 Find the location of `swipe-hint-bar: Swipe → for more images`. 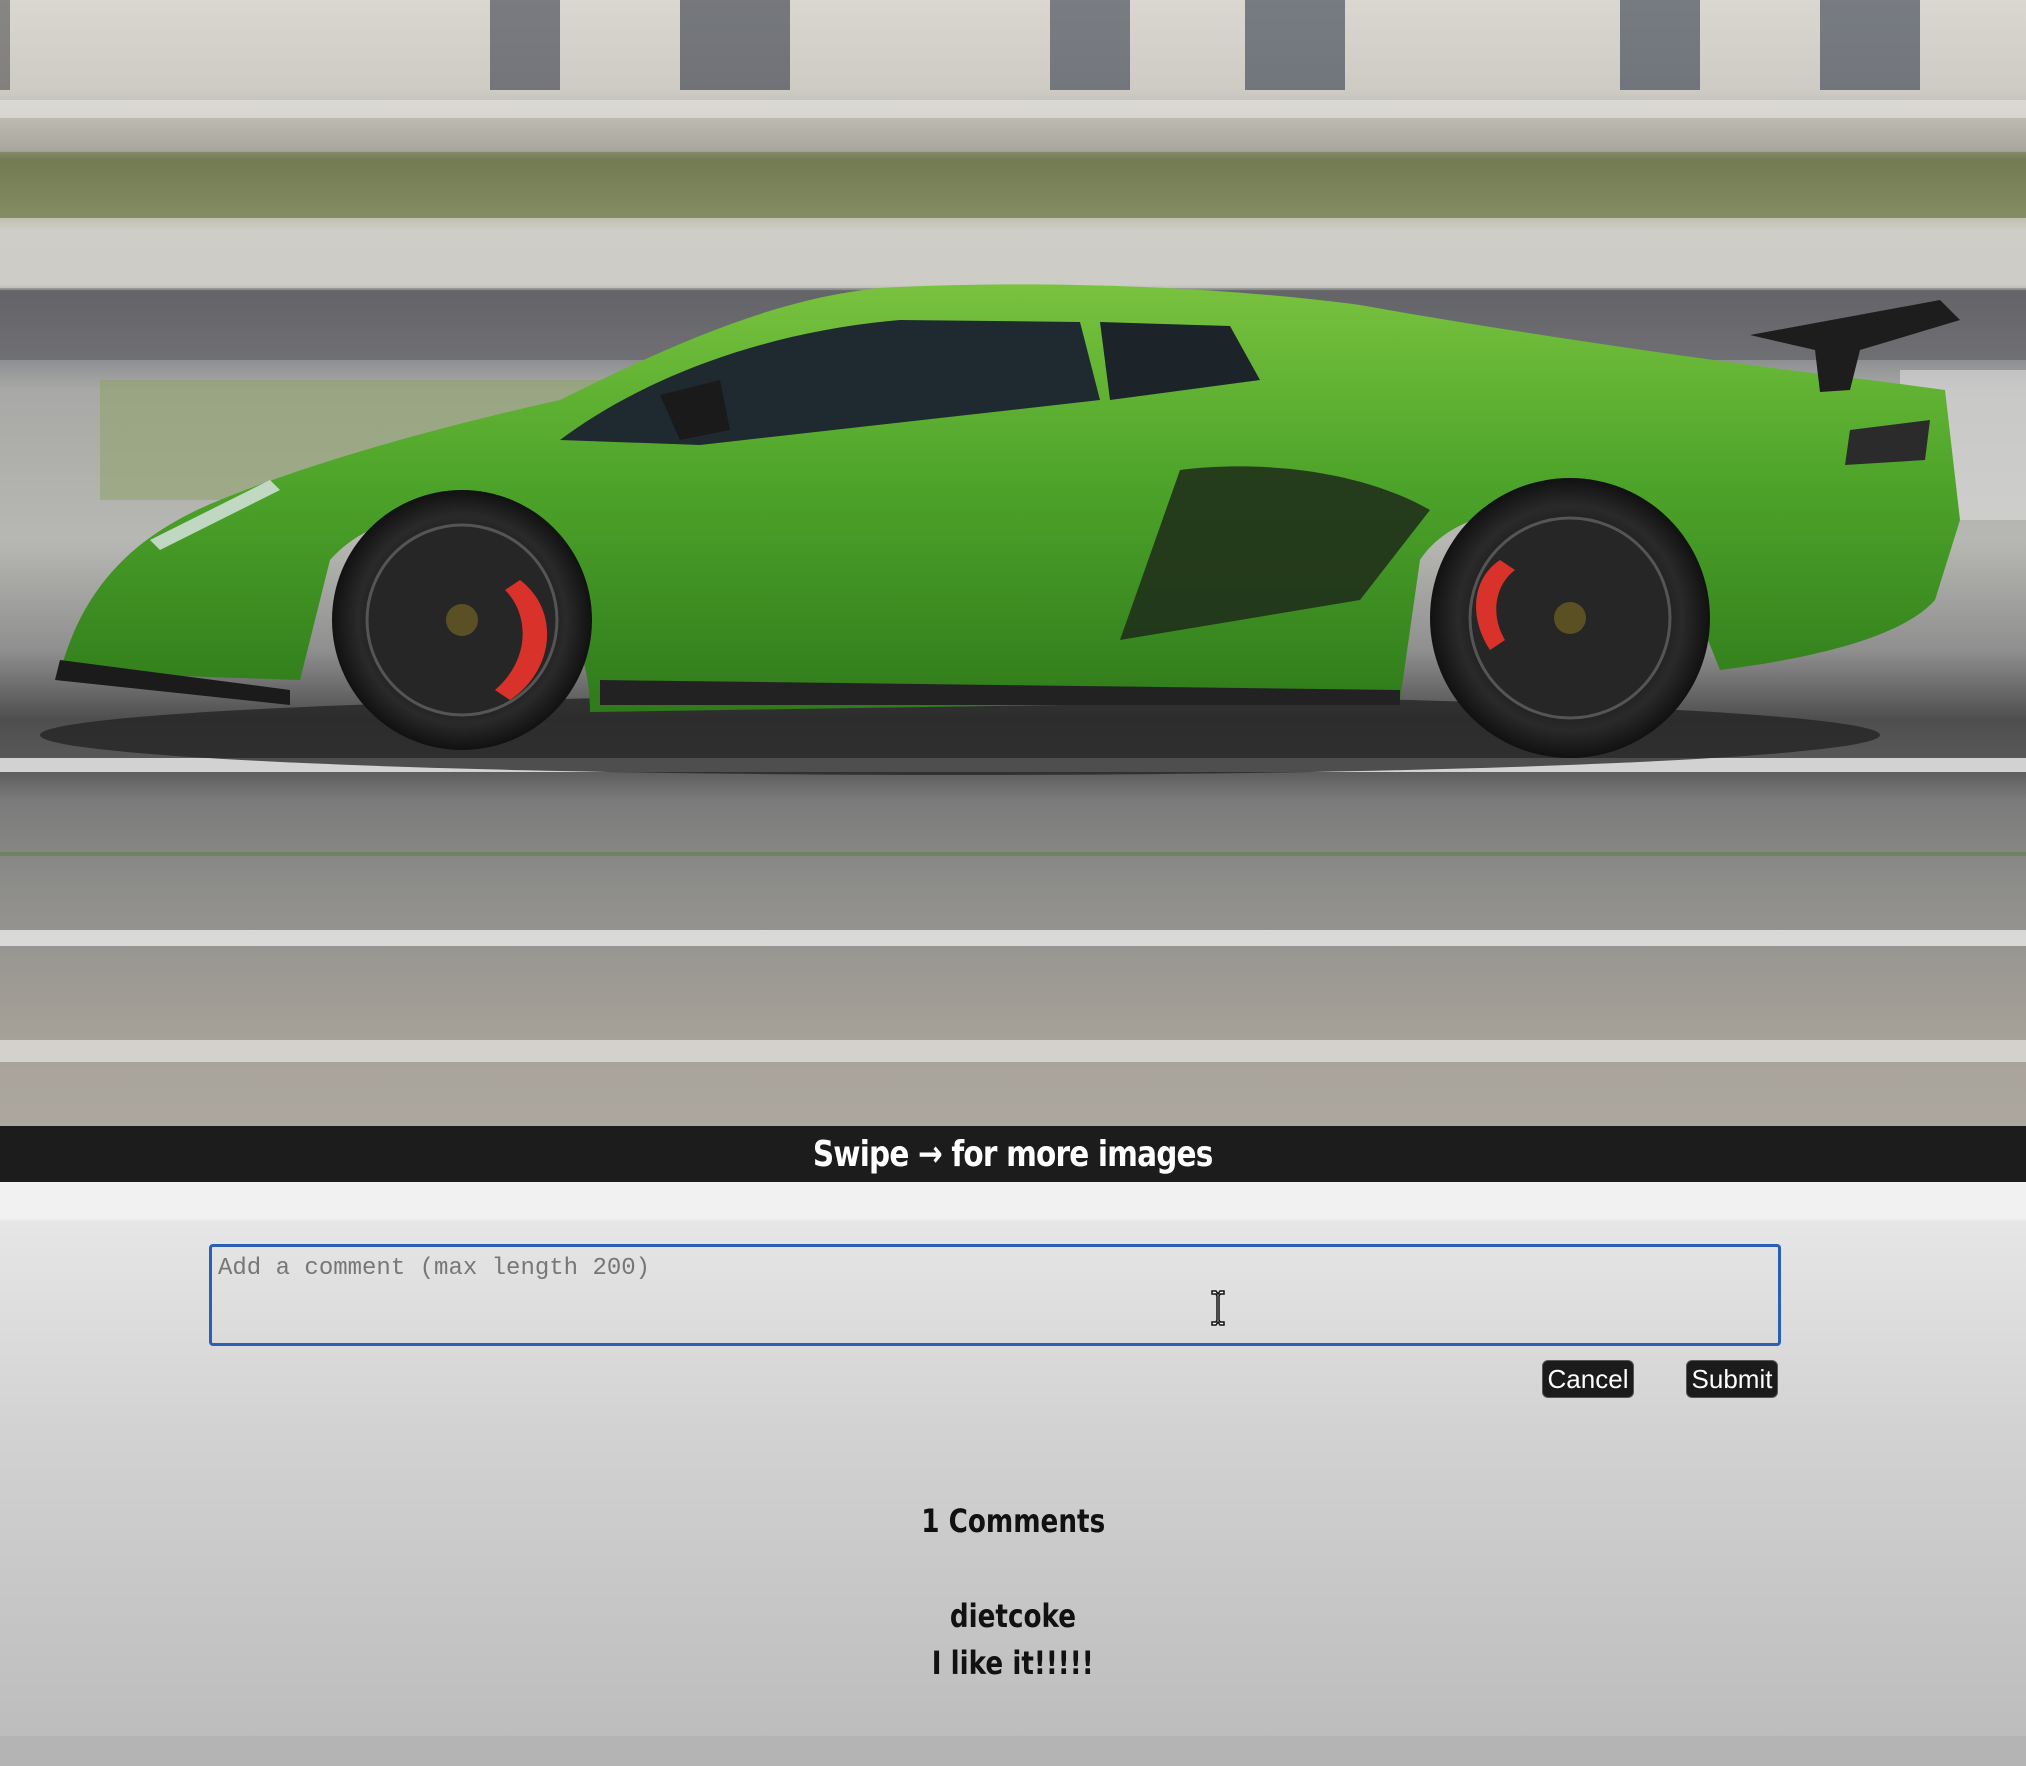

swipe-hint-bar: Swipe → for more images is located at coordinates (1013, 1154).